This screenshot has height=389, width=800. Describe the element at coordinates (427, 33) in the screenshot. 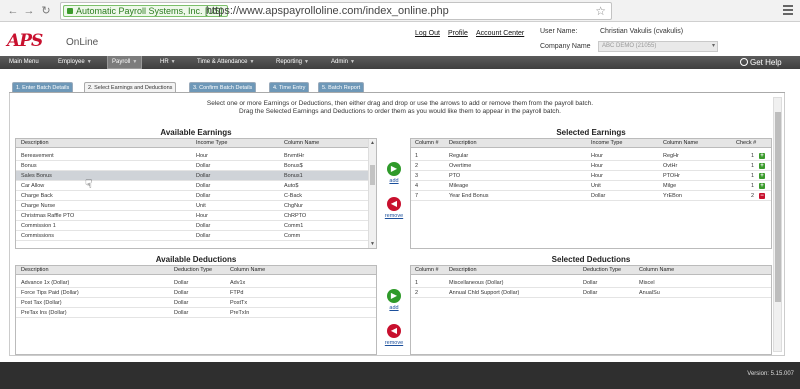

I see `logout-link: Log Out` at that location.